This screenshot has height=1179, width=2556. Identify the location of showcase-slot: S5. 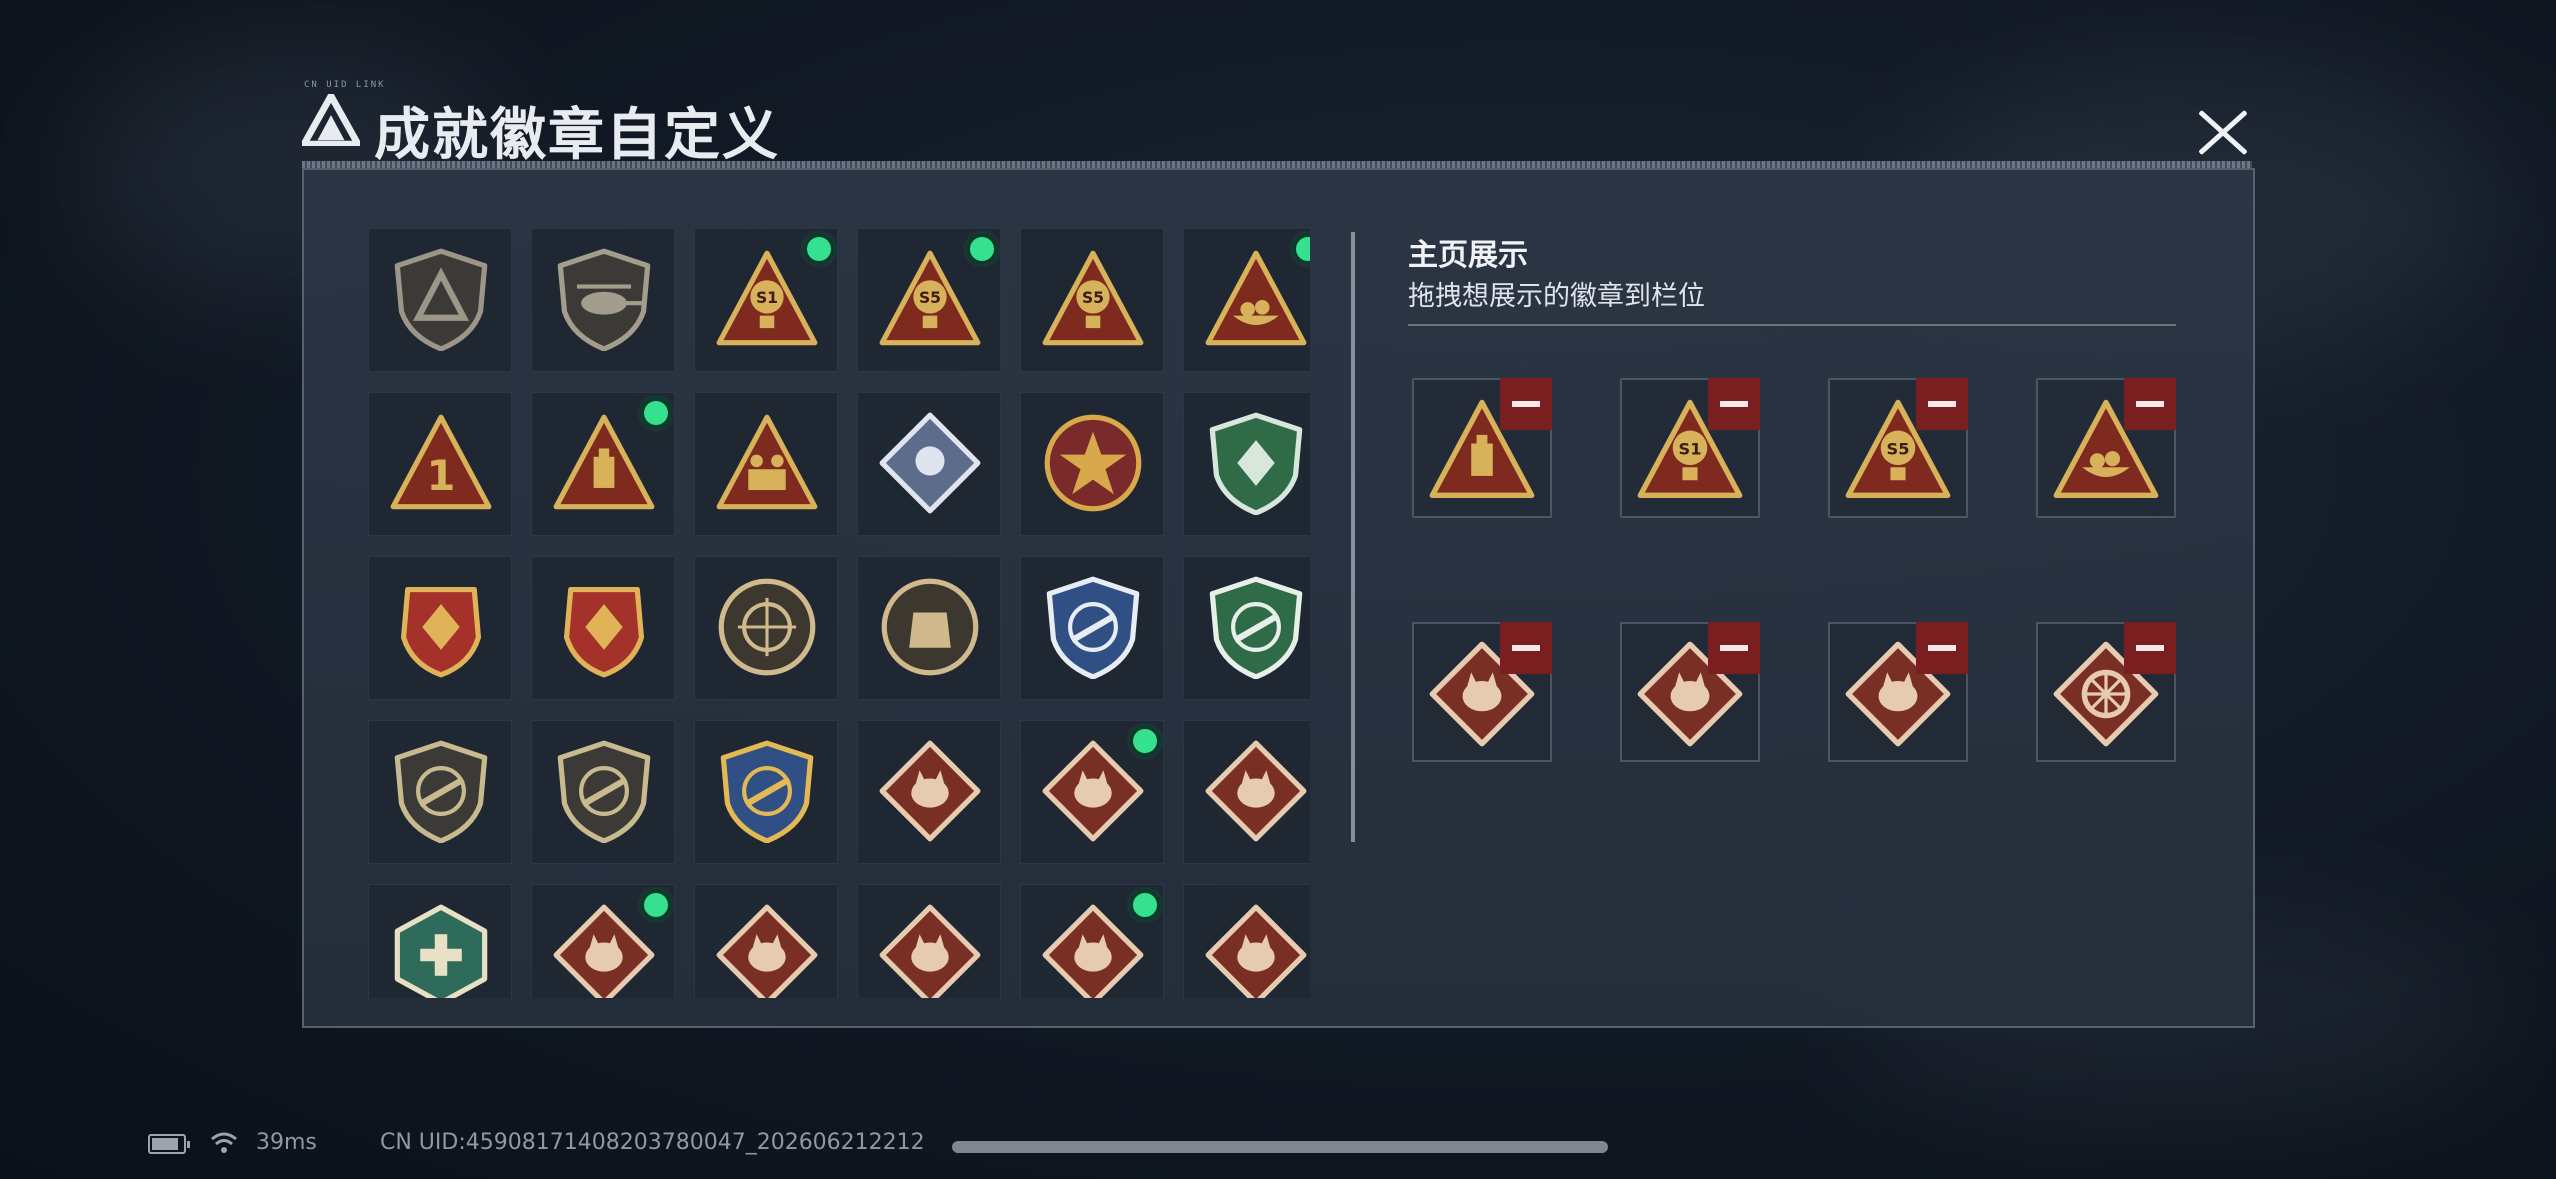
(1898, 448).